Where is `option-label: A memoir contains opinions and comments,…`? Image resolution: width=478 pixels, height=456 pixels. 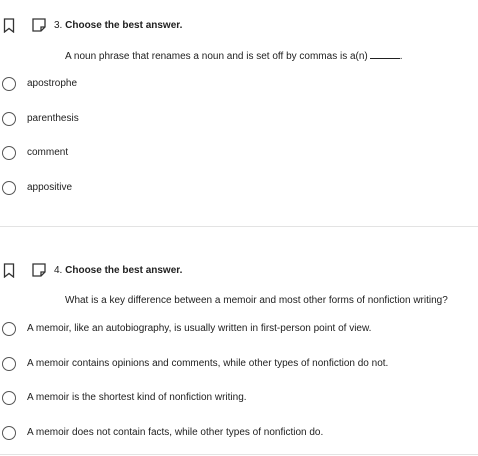 option-label: A memoir contains opinions and comments,… is located at coordinates (208, 363).